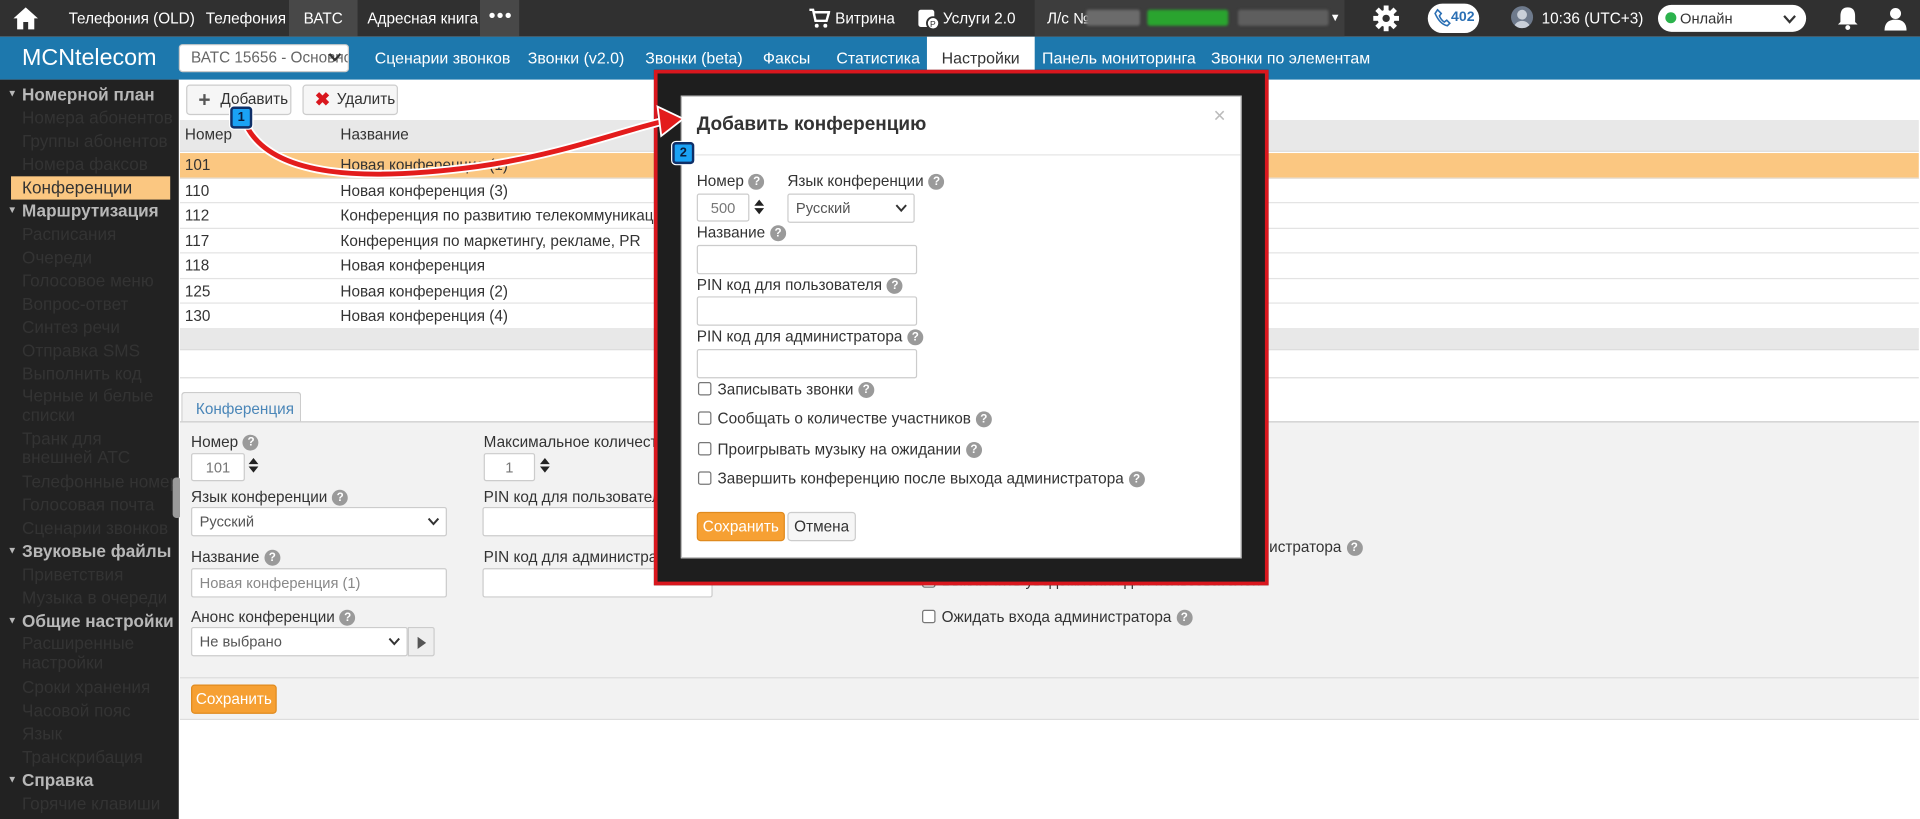  I want to click on sidebar-item-28: Горячие клавиши, so click(111, 803).